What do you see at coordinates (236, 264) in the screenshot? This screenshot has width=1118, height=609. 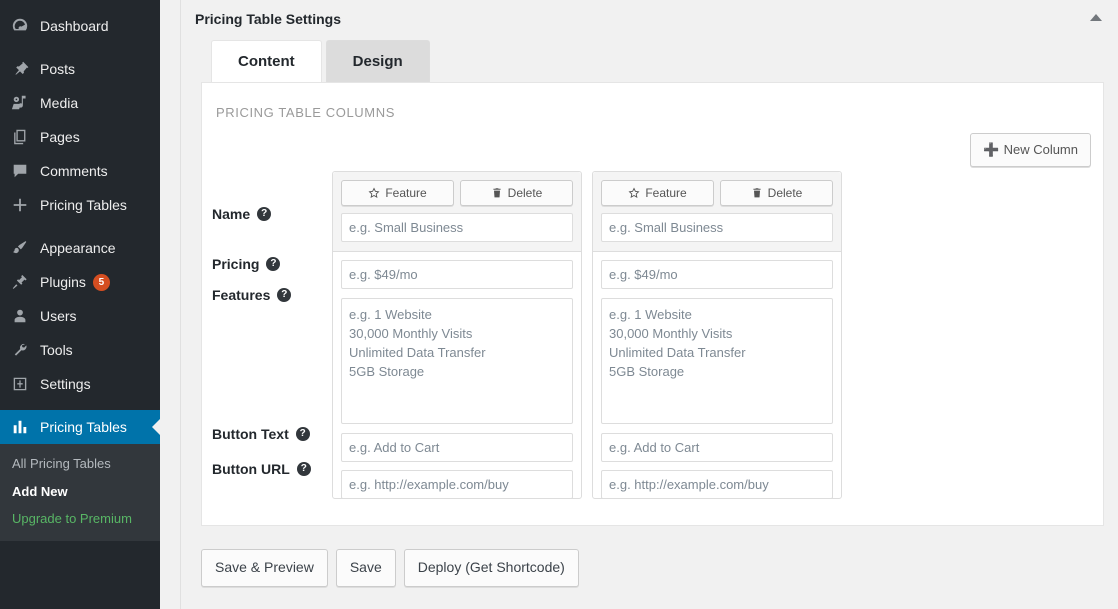 I see `label-pricing-text: Pricing` at bounding box center [236, 264].